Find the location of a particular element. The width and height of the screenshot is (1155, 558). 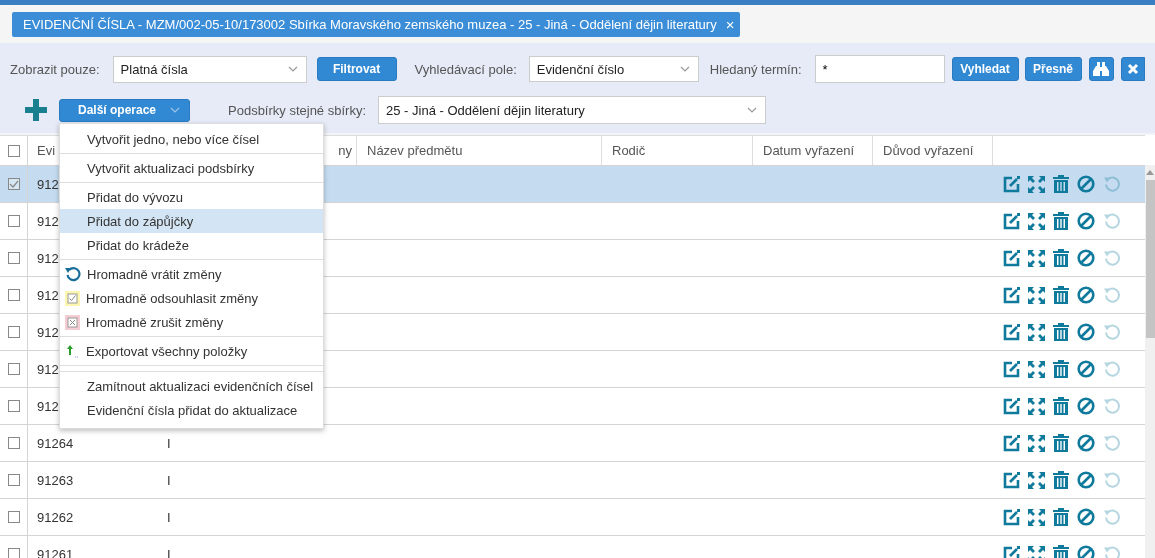

menu-item: Hromadně odsouhlasit změny is located at coordinates (191, 298).